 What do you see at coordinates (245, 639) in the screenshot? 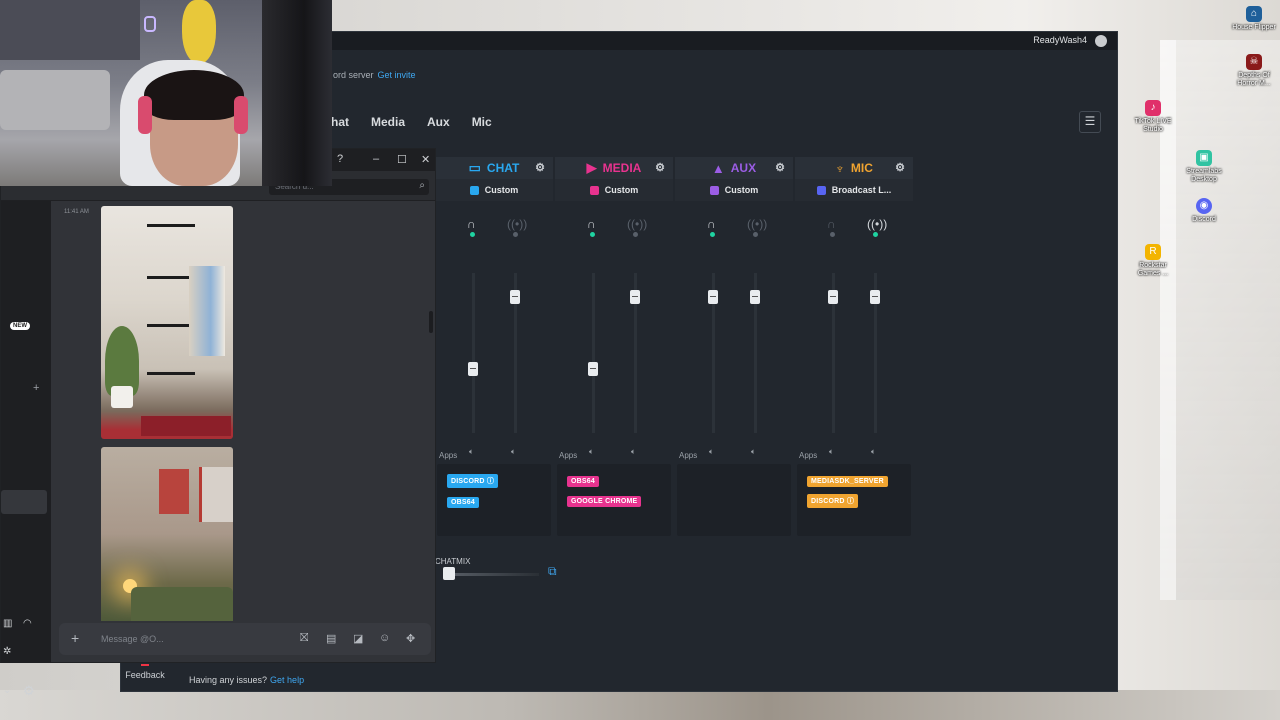
I see `message-input: + Message @O... ⛝ ▤ ◪ ☺ ✥` at bounding box center [245, 639].